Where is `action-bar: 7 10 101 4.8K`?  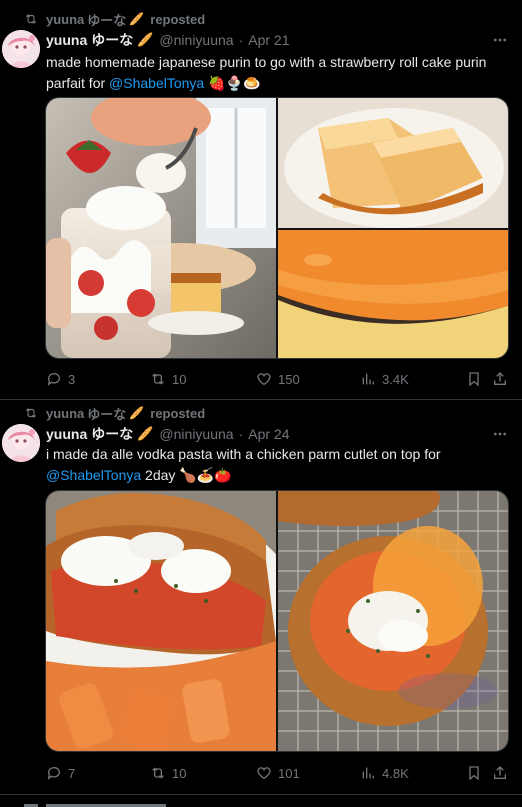
action-bar: 7 10 101 4.8K is located at coordinates (278, 773).